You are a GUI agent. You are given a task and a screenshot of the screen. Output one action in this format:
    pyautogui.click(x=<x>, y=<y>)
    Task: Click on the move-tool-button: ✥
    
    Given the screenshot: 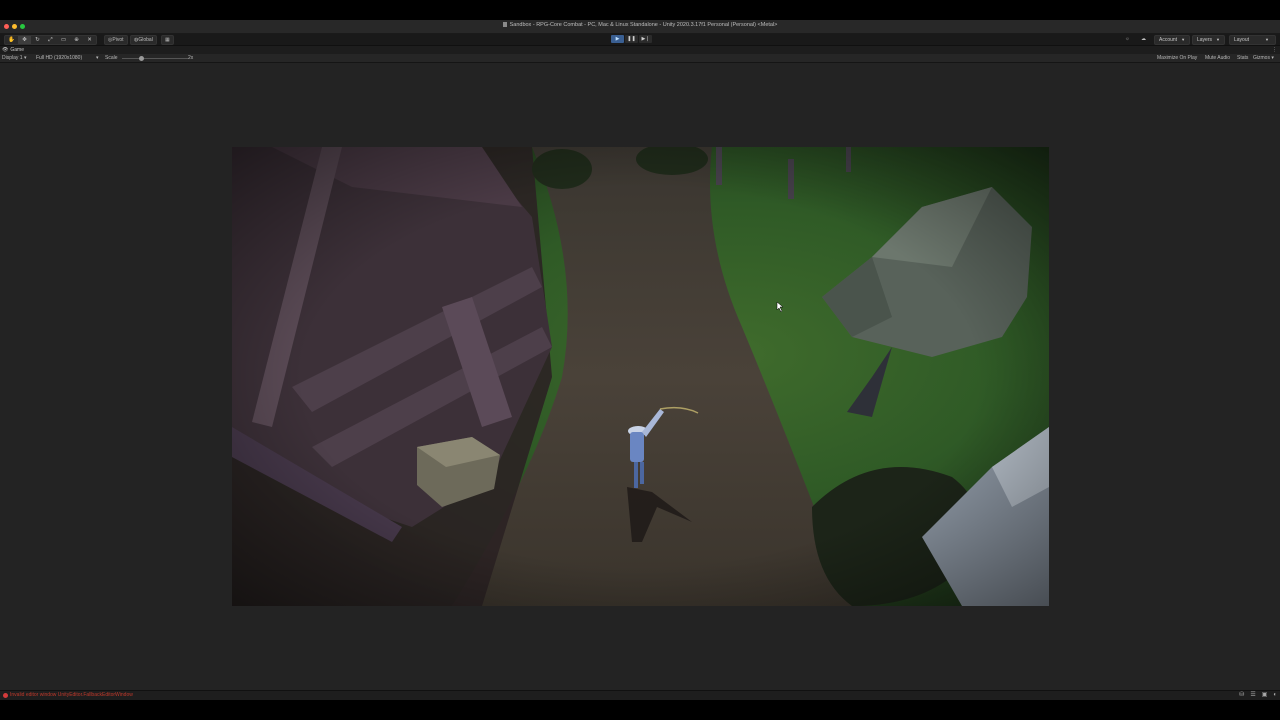 What is the action you would take?
    pyautogui.click(x=24, y=40)
    